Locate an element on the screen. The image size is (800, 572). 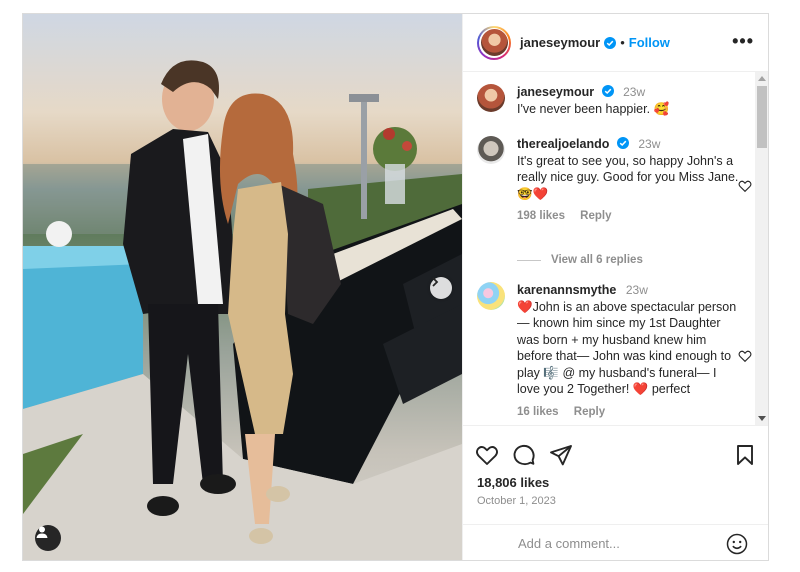
comment-icon is located at coordinates (524, 455).